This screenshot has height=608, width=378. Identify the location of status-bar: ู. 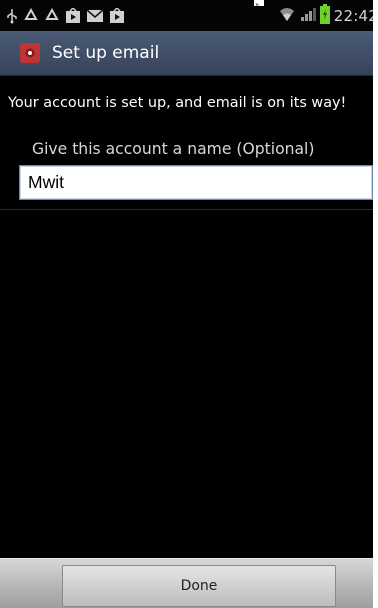
(189, 15).